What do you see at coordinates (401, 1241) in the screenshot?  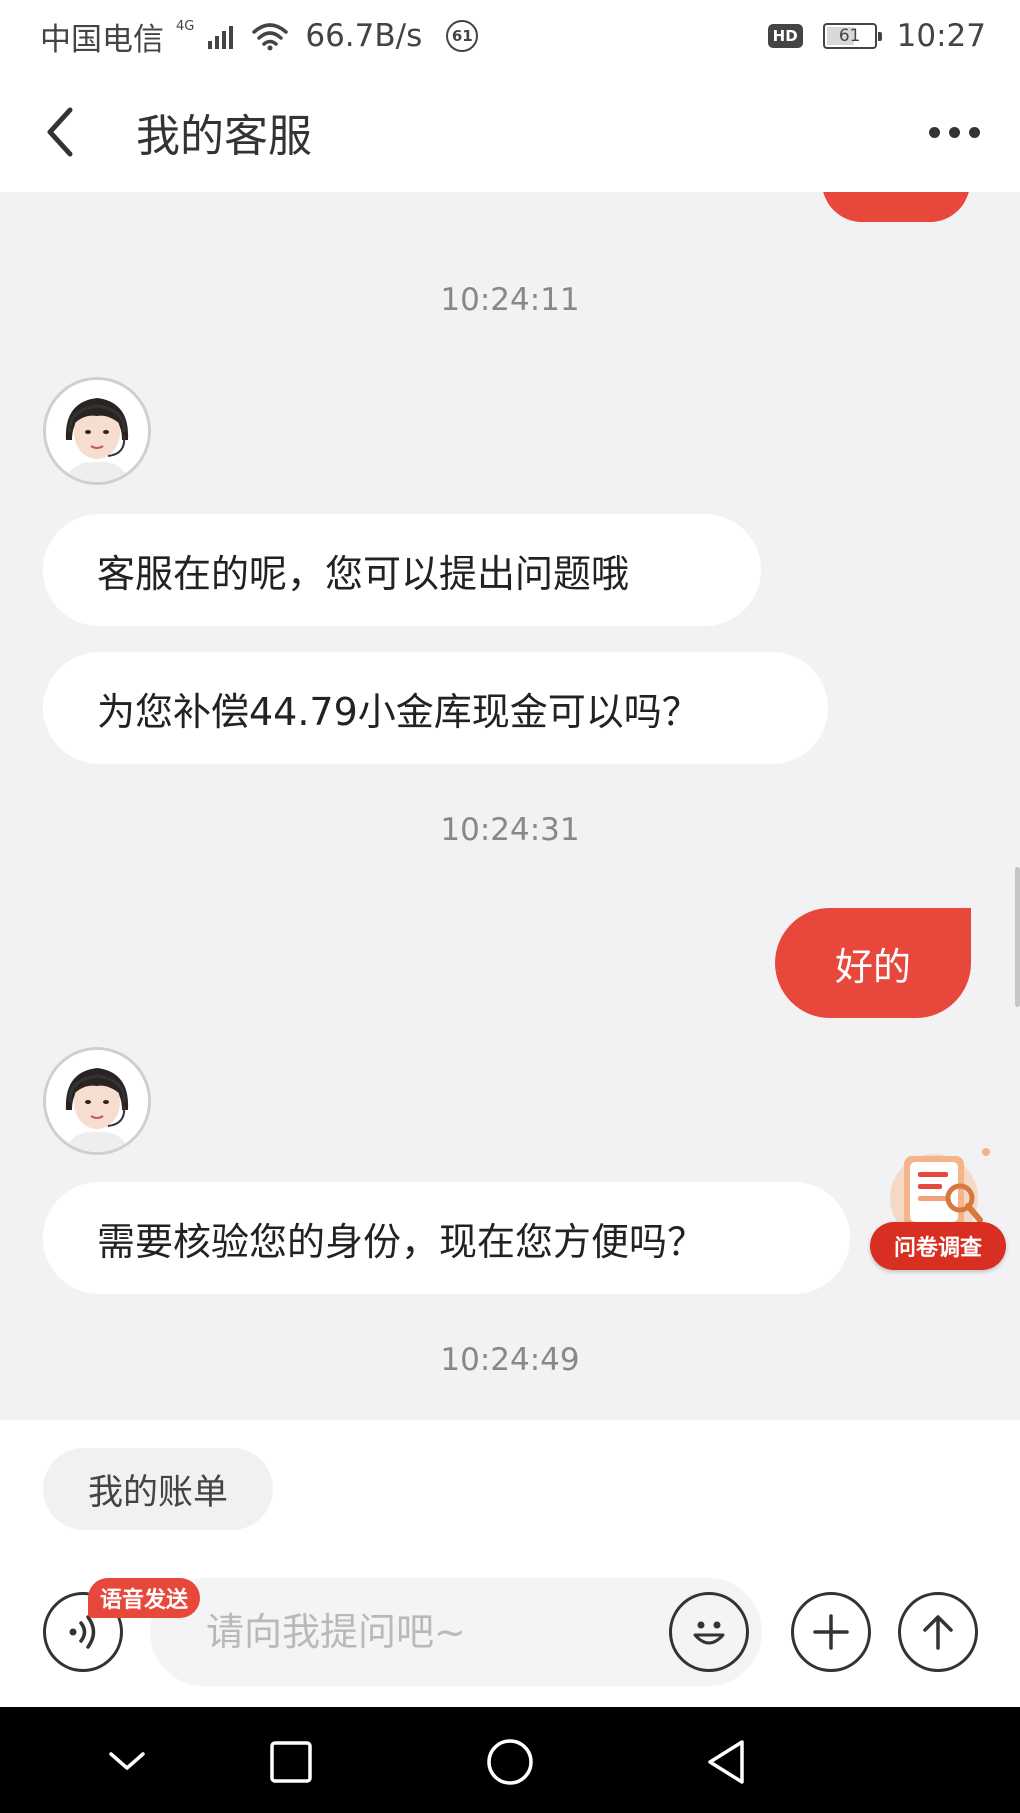 I see `agent-message-text: 需要核验您的身份，现在您方便吗？` at bounding box center [401, 1241].